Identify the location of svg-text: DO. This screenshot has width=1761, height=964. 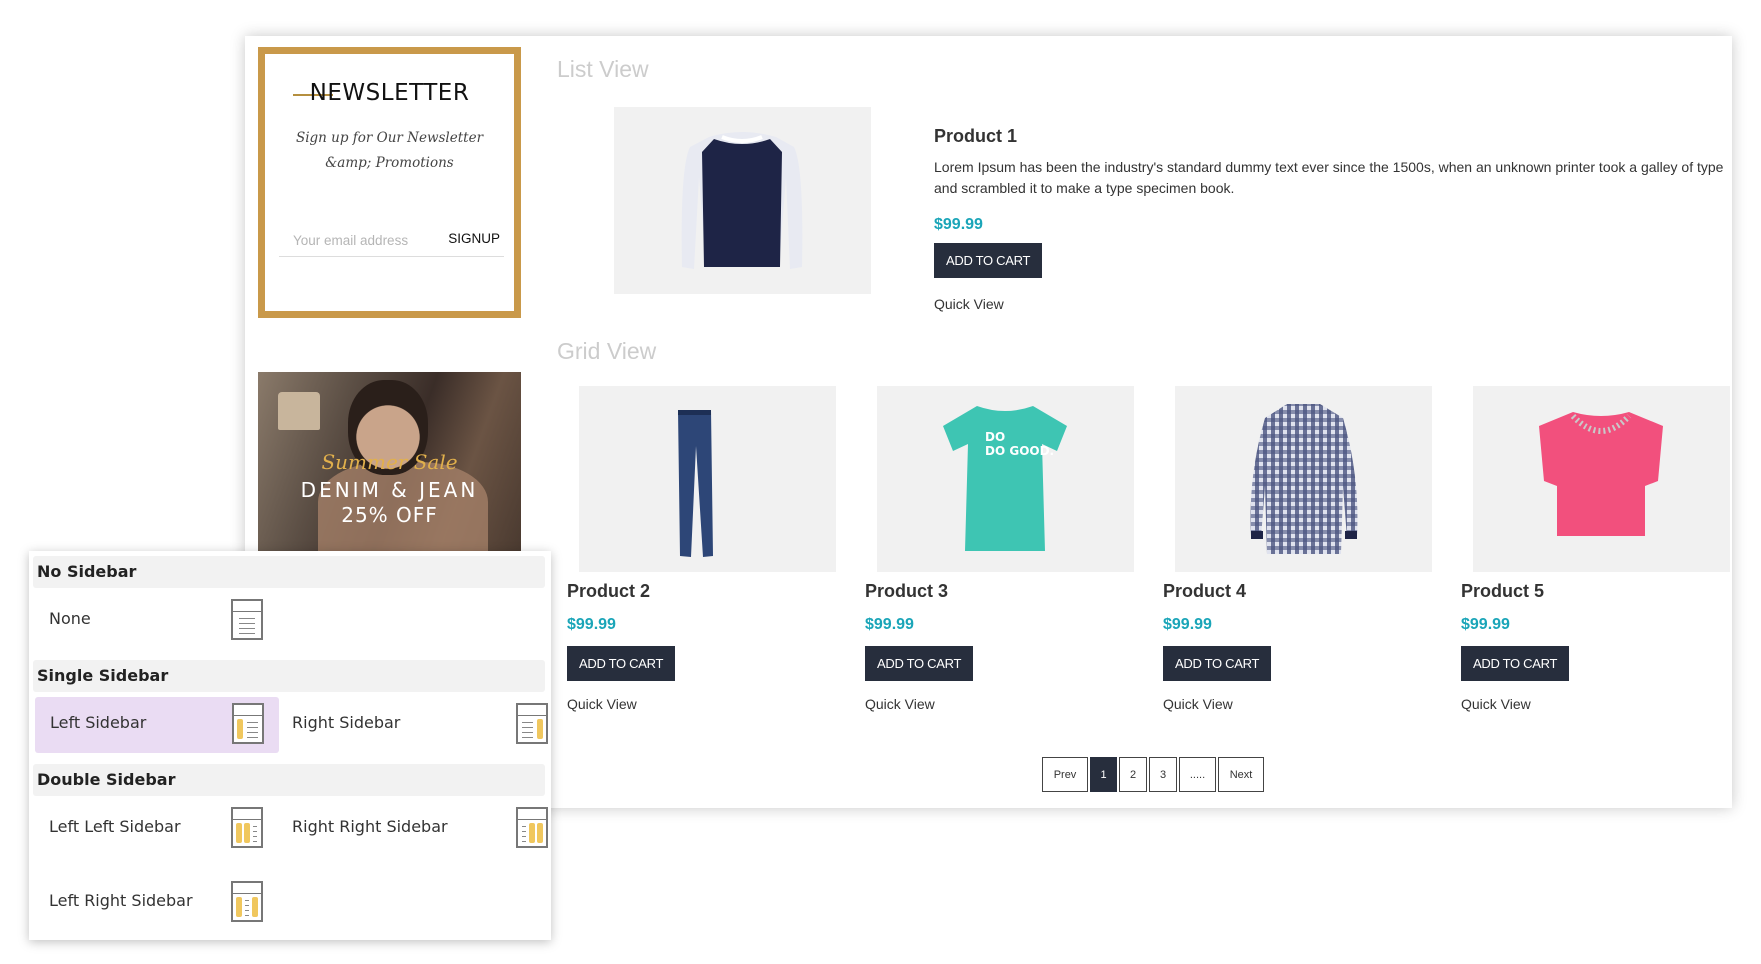
(995, 437).